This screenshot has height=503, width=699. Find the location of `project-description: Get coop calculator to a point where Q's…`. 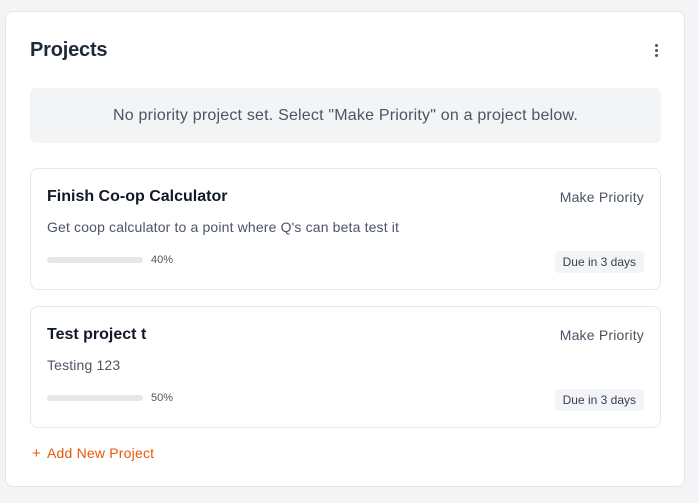

project-description: Get coop calculator to a point where Q's… is located at coordinates (223, 227).